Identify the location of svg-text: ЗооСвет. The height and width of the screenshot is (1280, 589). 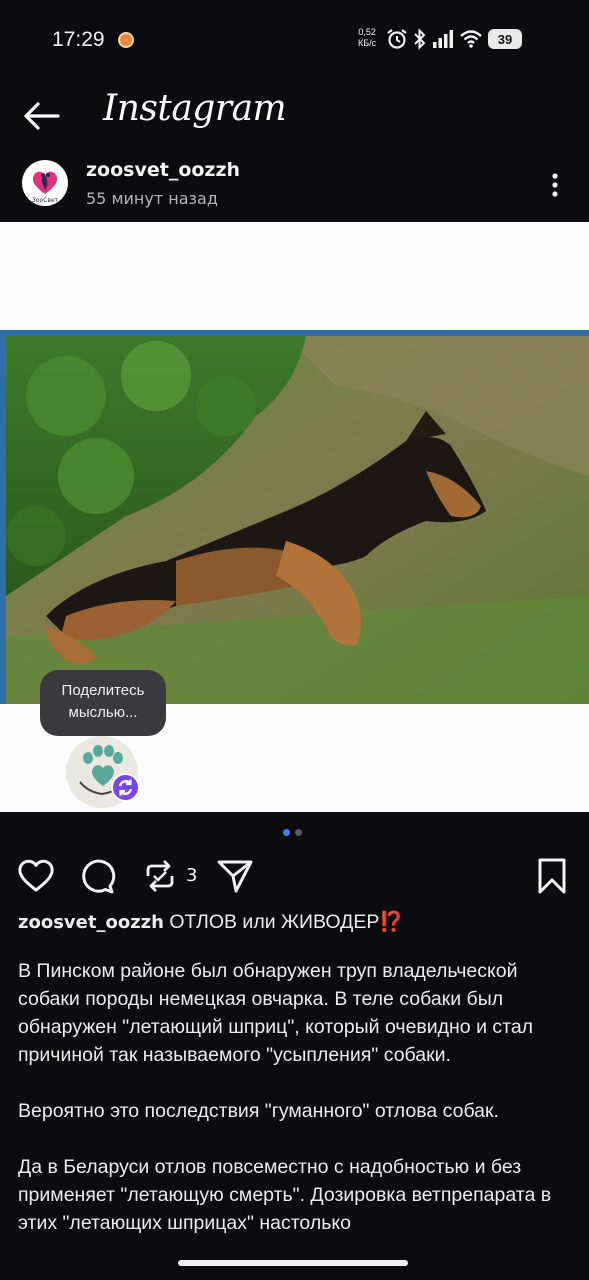
(45, 200).